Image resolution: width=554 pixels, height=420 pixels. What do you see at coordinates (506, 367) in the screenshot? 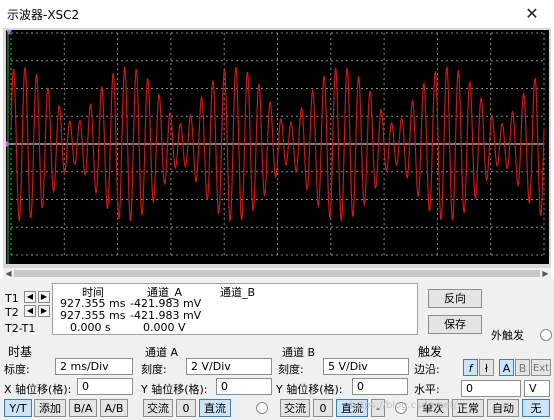
I see `trigger-source-a-button: A` at bounding box center [506, 367].